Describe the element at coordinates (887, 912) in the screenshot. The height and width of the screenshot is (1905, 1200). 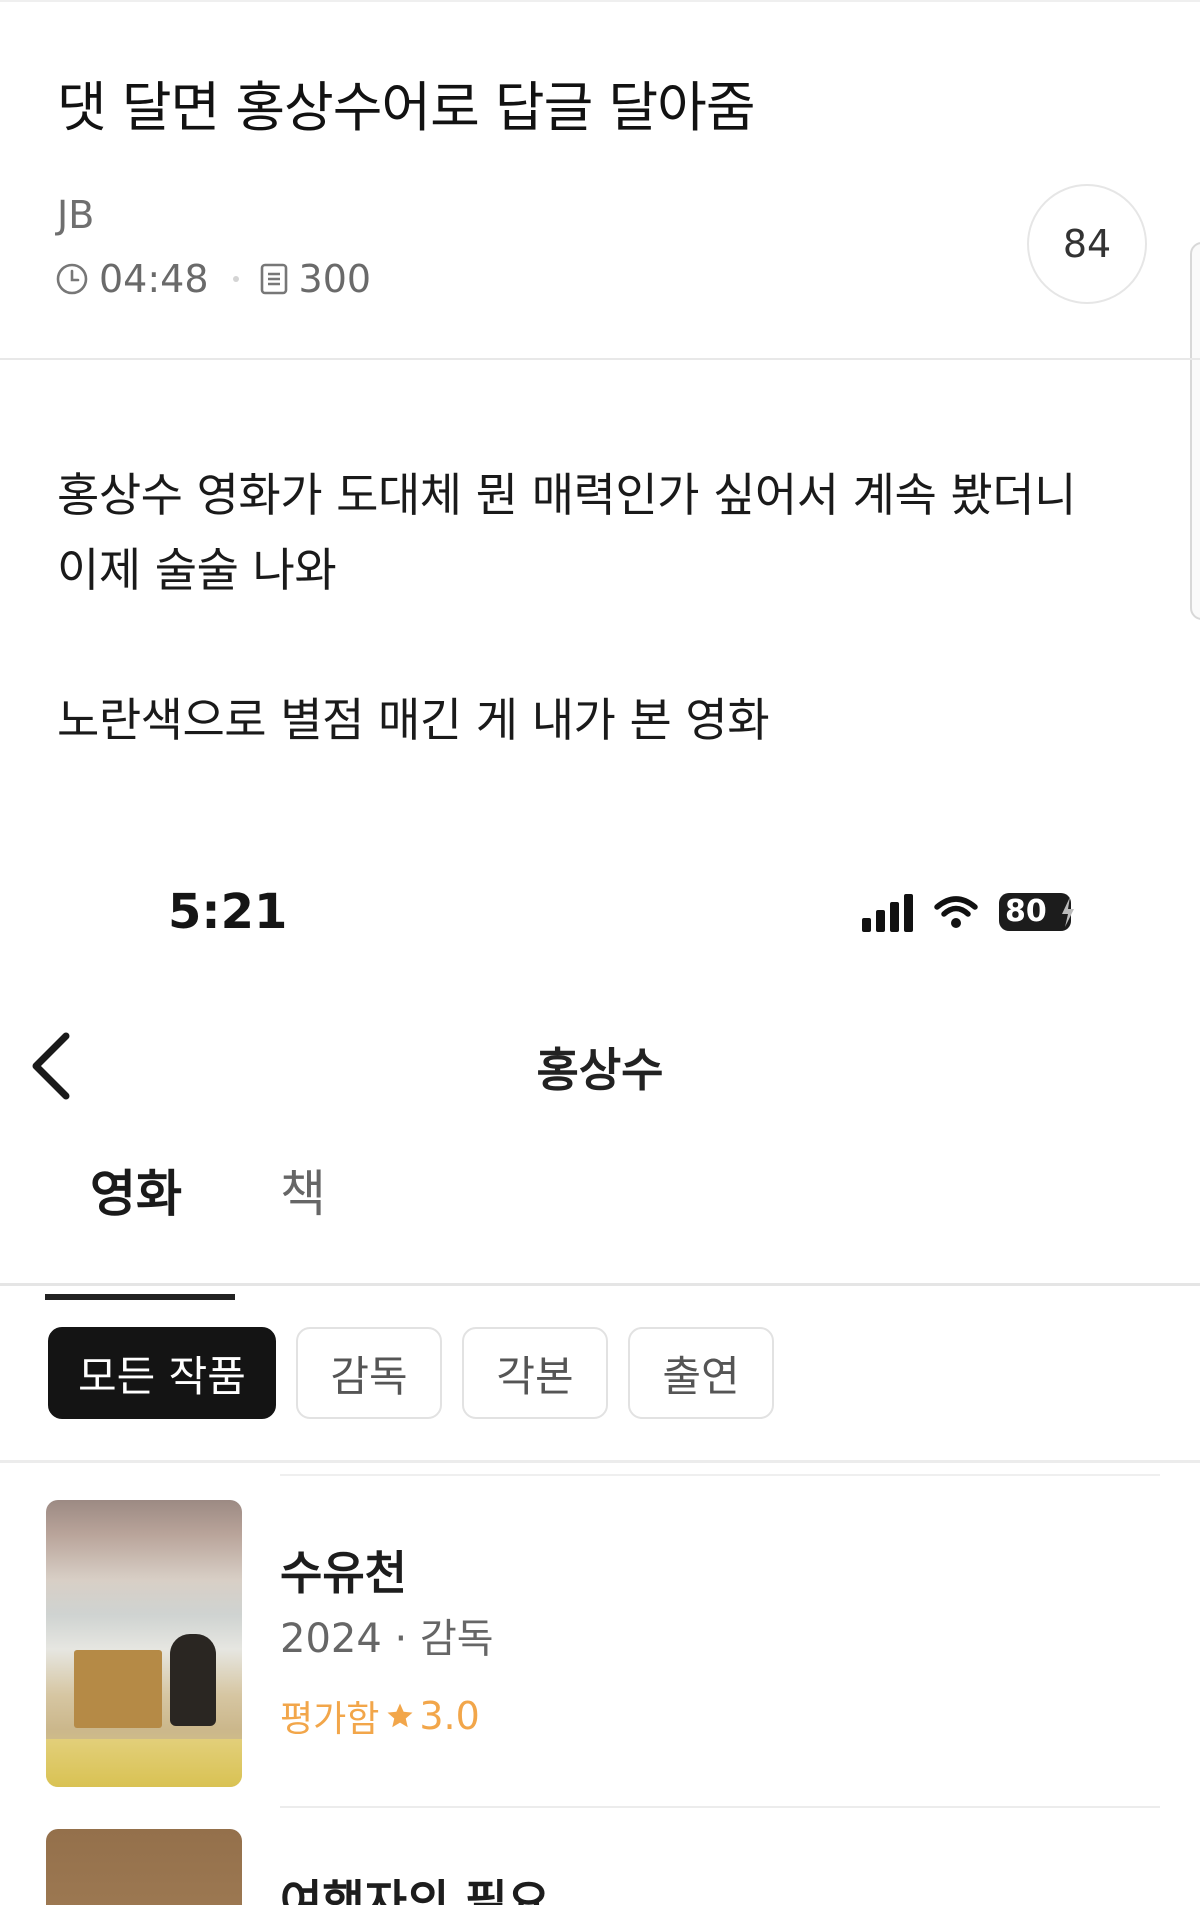
I see `signal-icon` at that location.